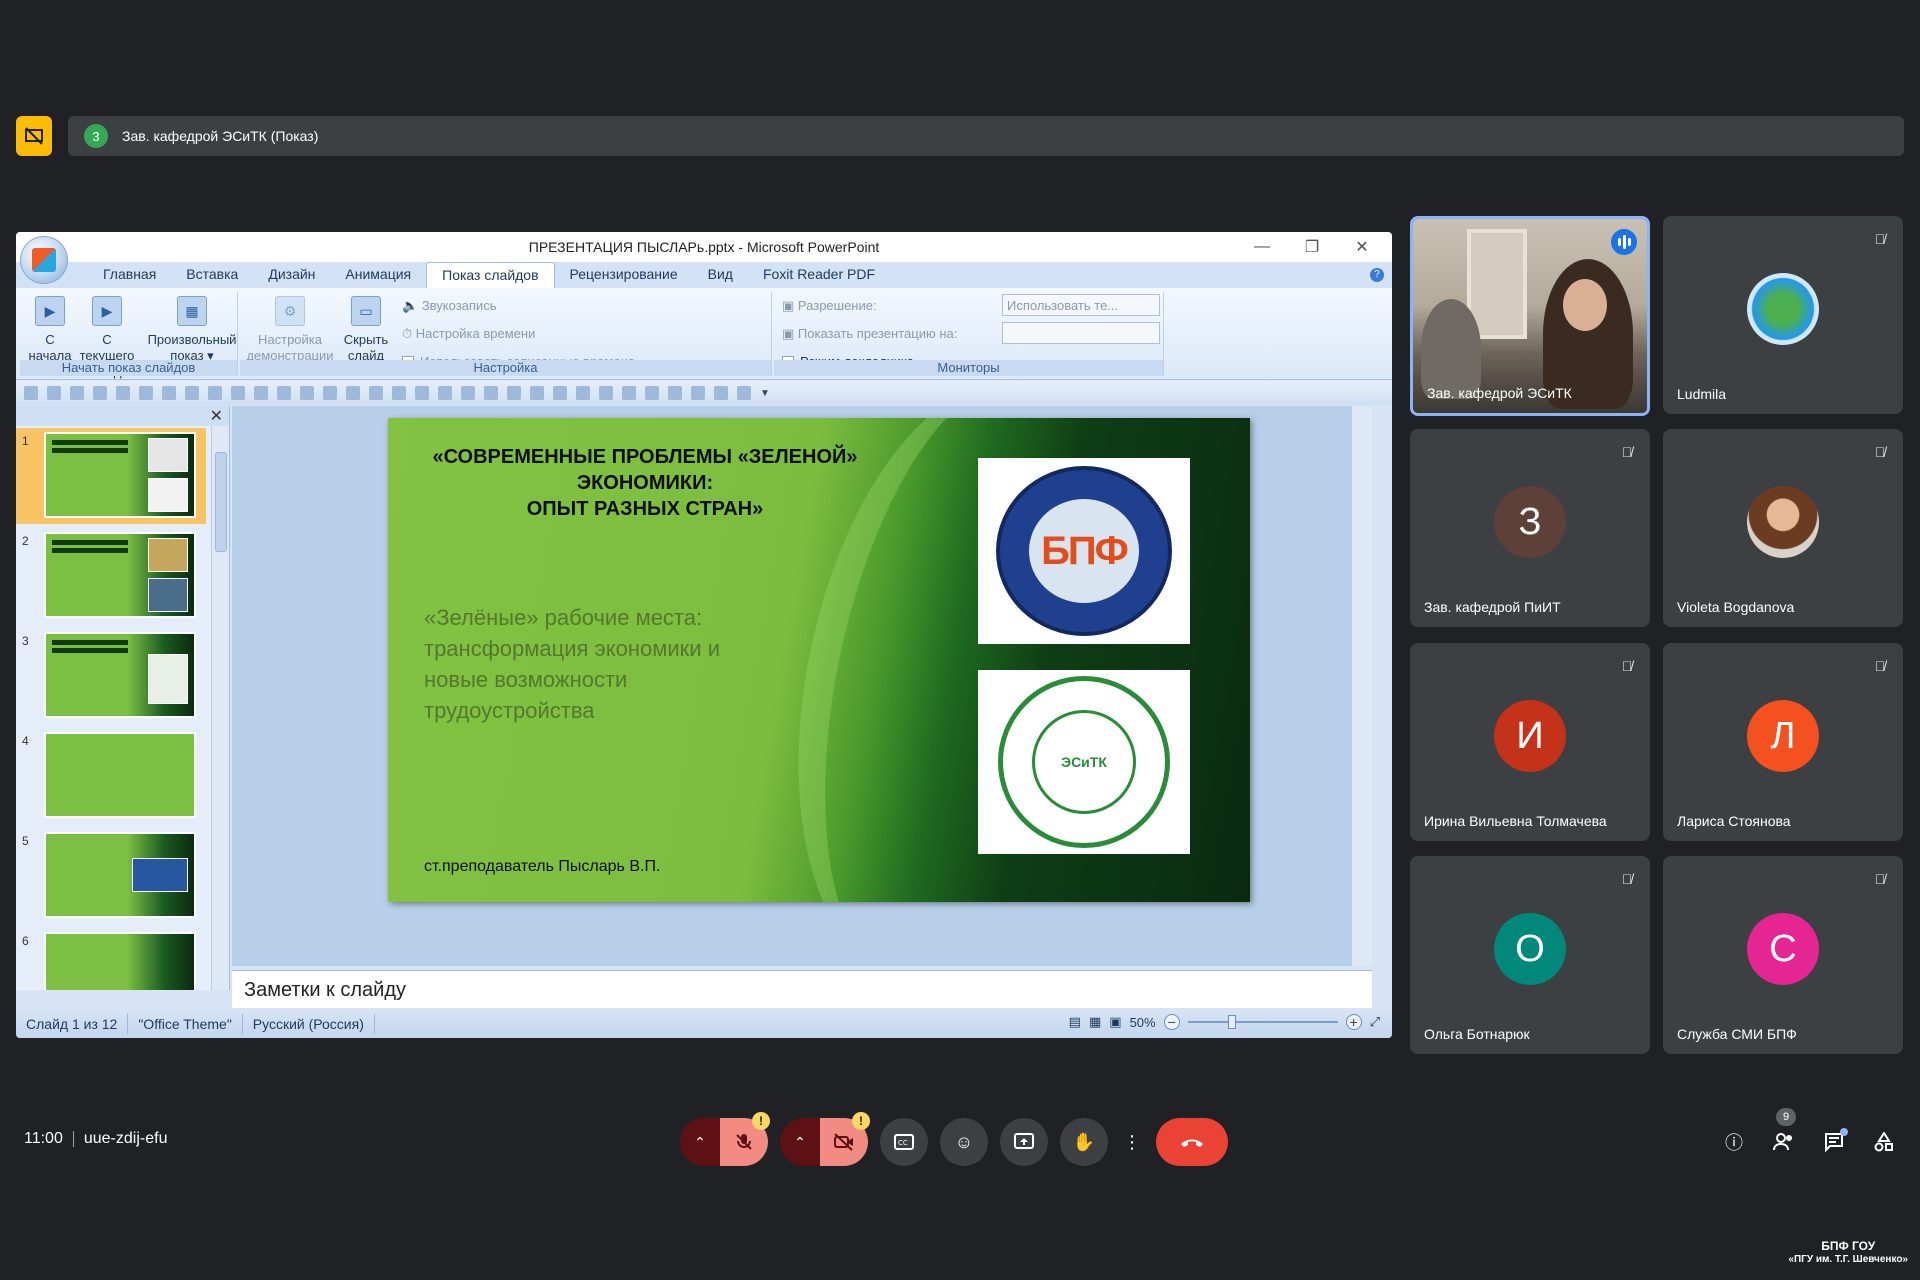 This screenshot has height=1280, width=1920. Describe the element at coordinates (698, 393) in the screenshot. I see `cut-icon` at that location.